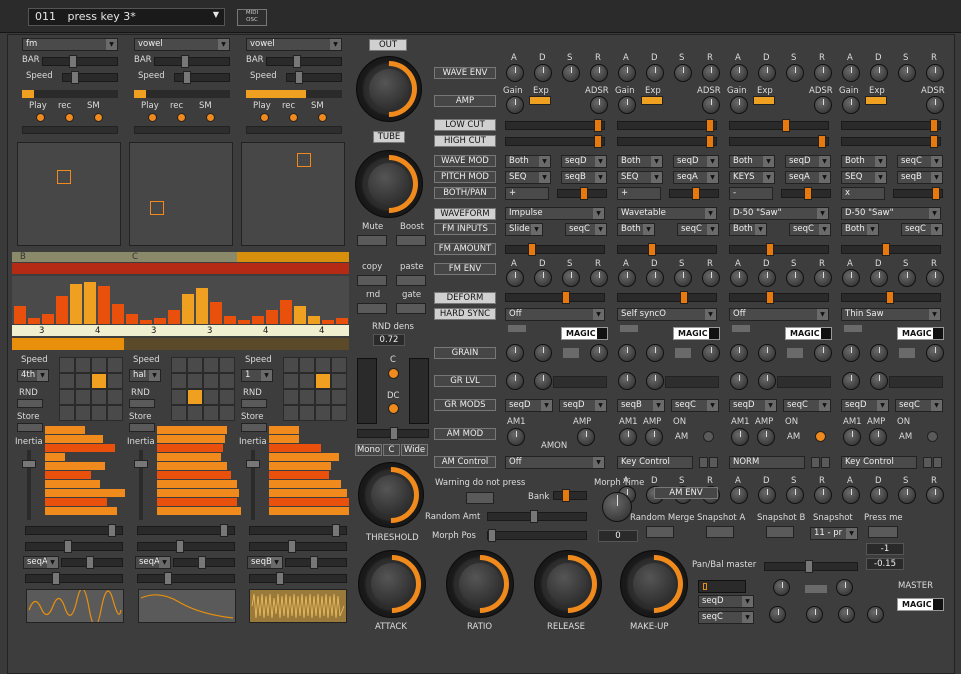  I want to click on exp-button, so click(652, 100).